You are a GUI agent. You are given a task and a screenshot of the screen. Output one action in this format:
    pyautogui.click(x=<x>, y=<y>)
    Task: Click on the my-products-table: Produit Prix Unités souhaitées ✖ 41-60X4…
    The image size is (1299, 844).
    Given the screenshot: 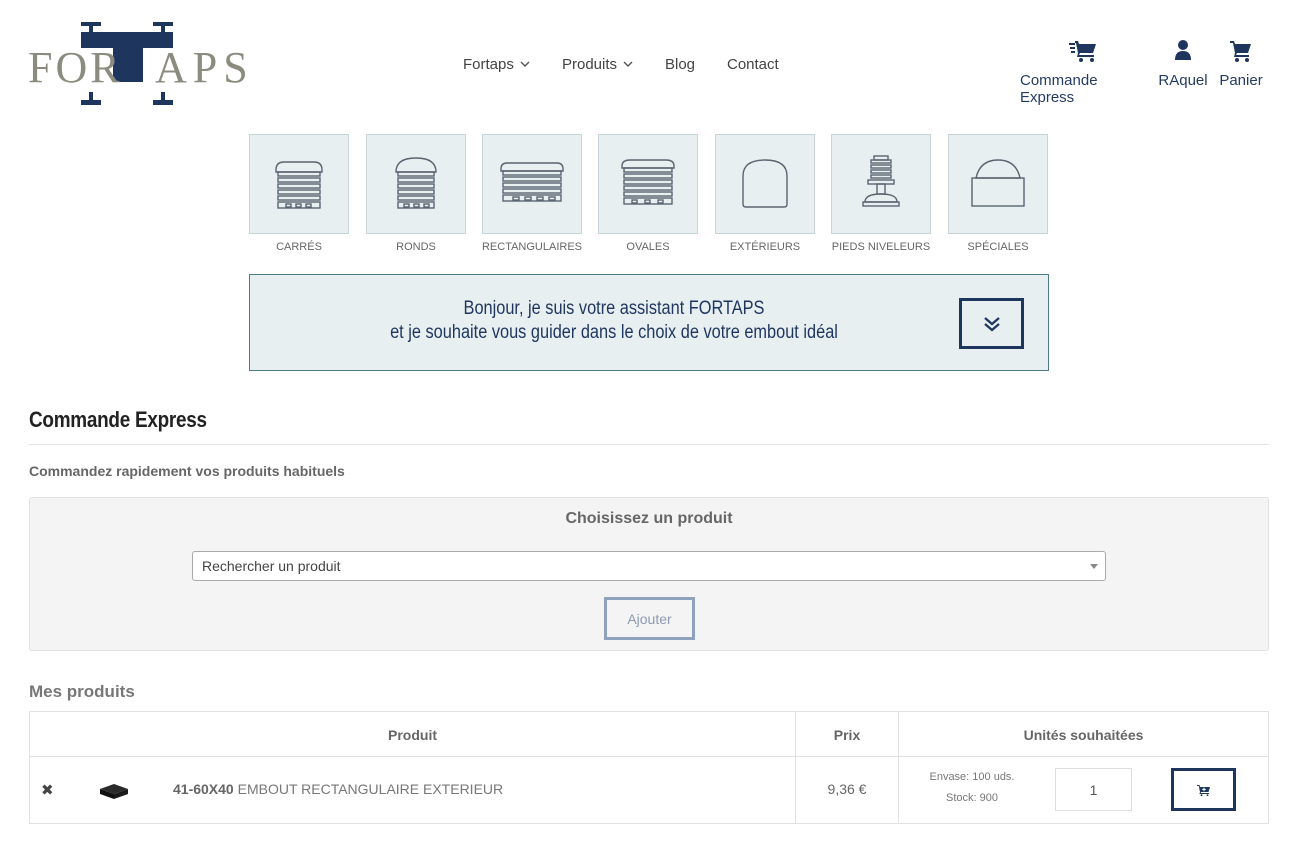 What is the action you would take?
    pyautogui.click(x=649, y=767)
    